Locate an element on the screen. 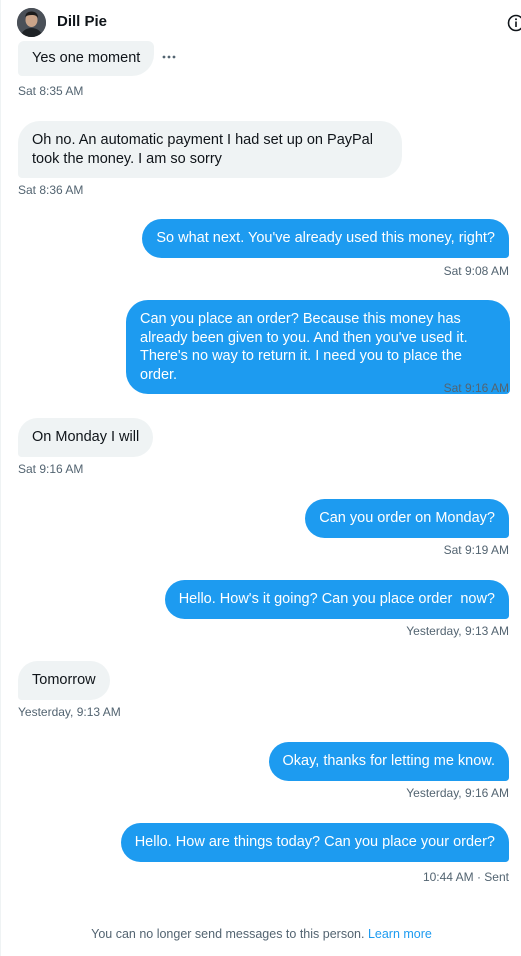 The image size is (521, 956). message-bubble-outgoing: Okay, thanks for letting me know. is located at coordinates (388, 761).